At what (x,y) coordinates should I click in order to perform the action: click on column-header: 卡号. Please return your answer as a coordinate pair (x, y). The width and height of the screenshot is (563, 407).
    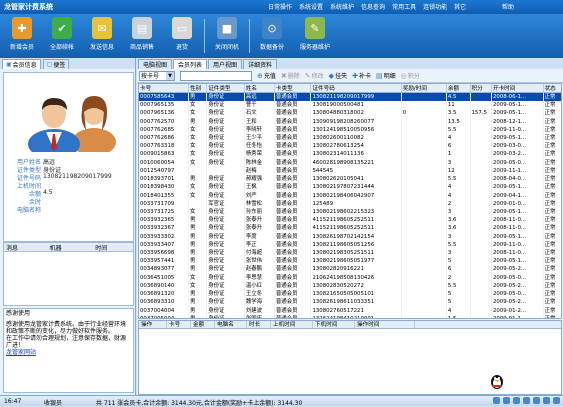
    Looking at the image, I should click on (164, 88).